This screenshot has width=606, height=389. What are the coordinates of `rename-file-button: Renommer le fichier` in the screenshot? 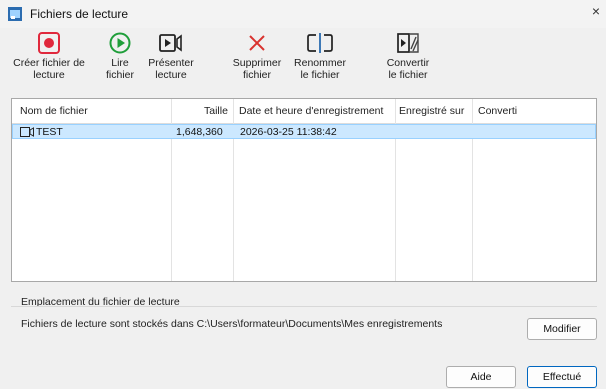 It's located at (320, 56).